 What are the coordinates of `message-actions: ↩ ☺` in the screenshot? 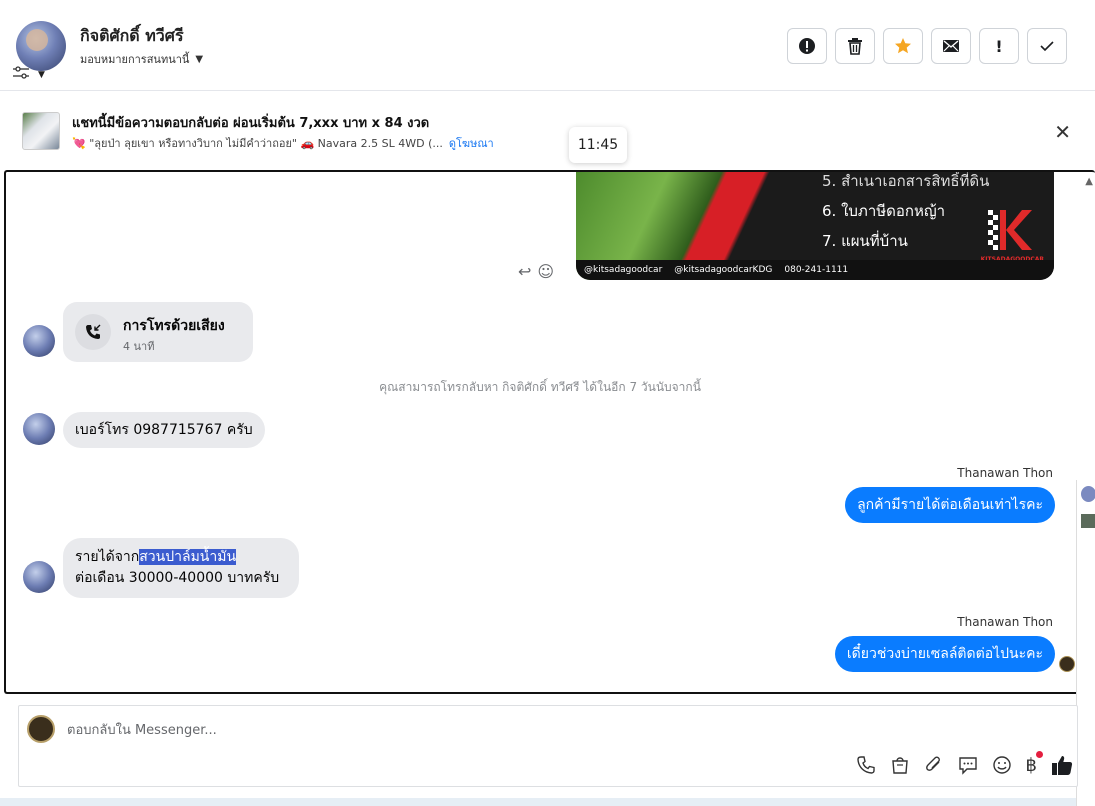 It's located at (536, 271).